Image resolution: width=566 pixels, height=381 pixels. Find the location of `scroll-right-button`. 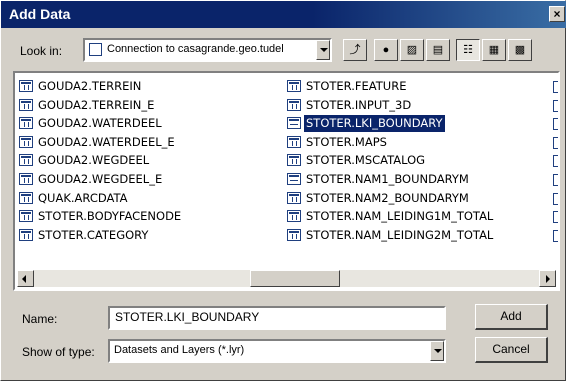

scroll-right-button is located at coordinates (547, 278).